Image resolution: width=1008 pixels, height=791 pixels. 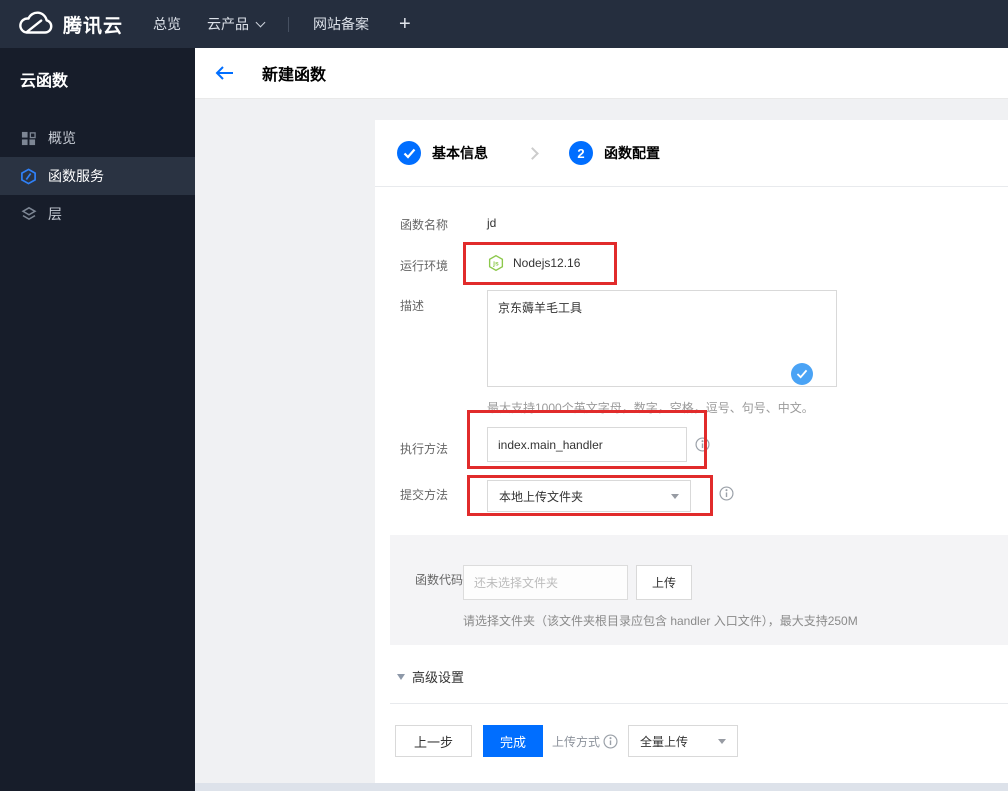 What do you see at coordinates (97, 214) in the screenshot?
I see `sidebar-item-layers: 层` at bounding box center [97, 214].